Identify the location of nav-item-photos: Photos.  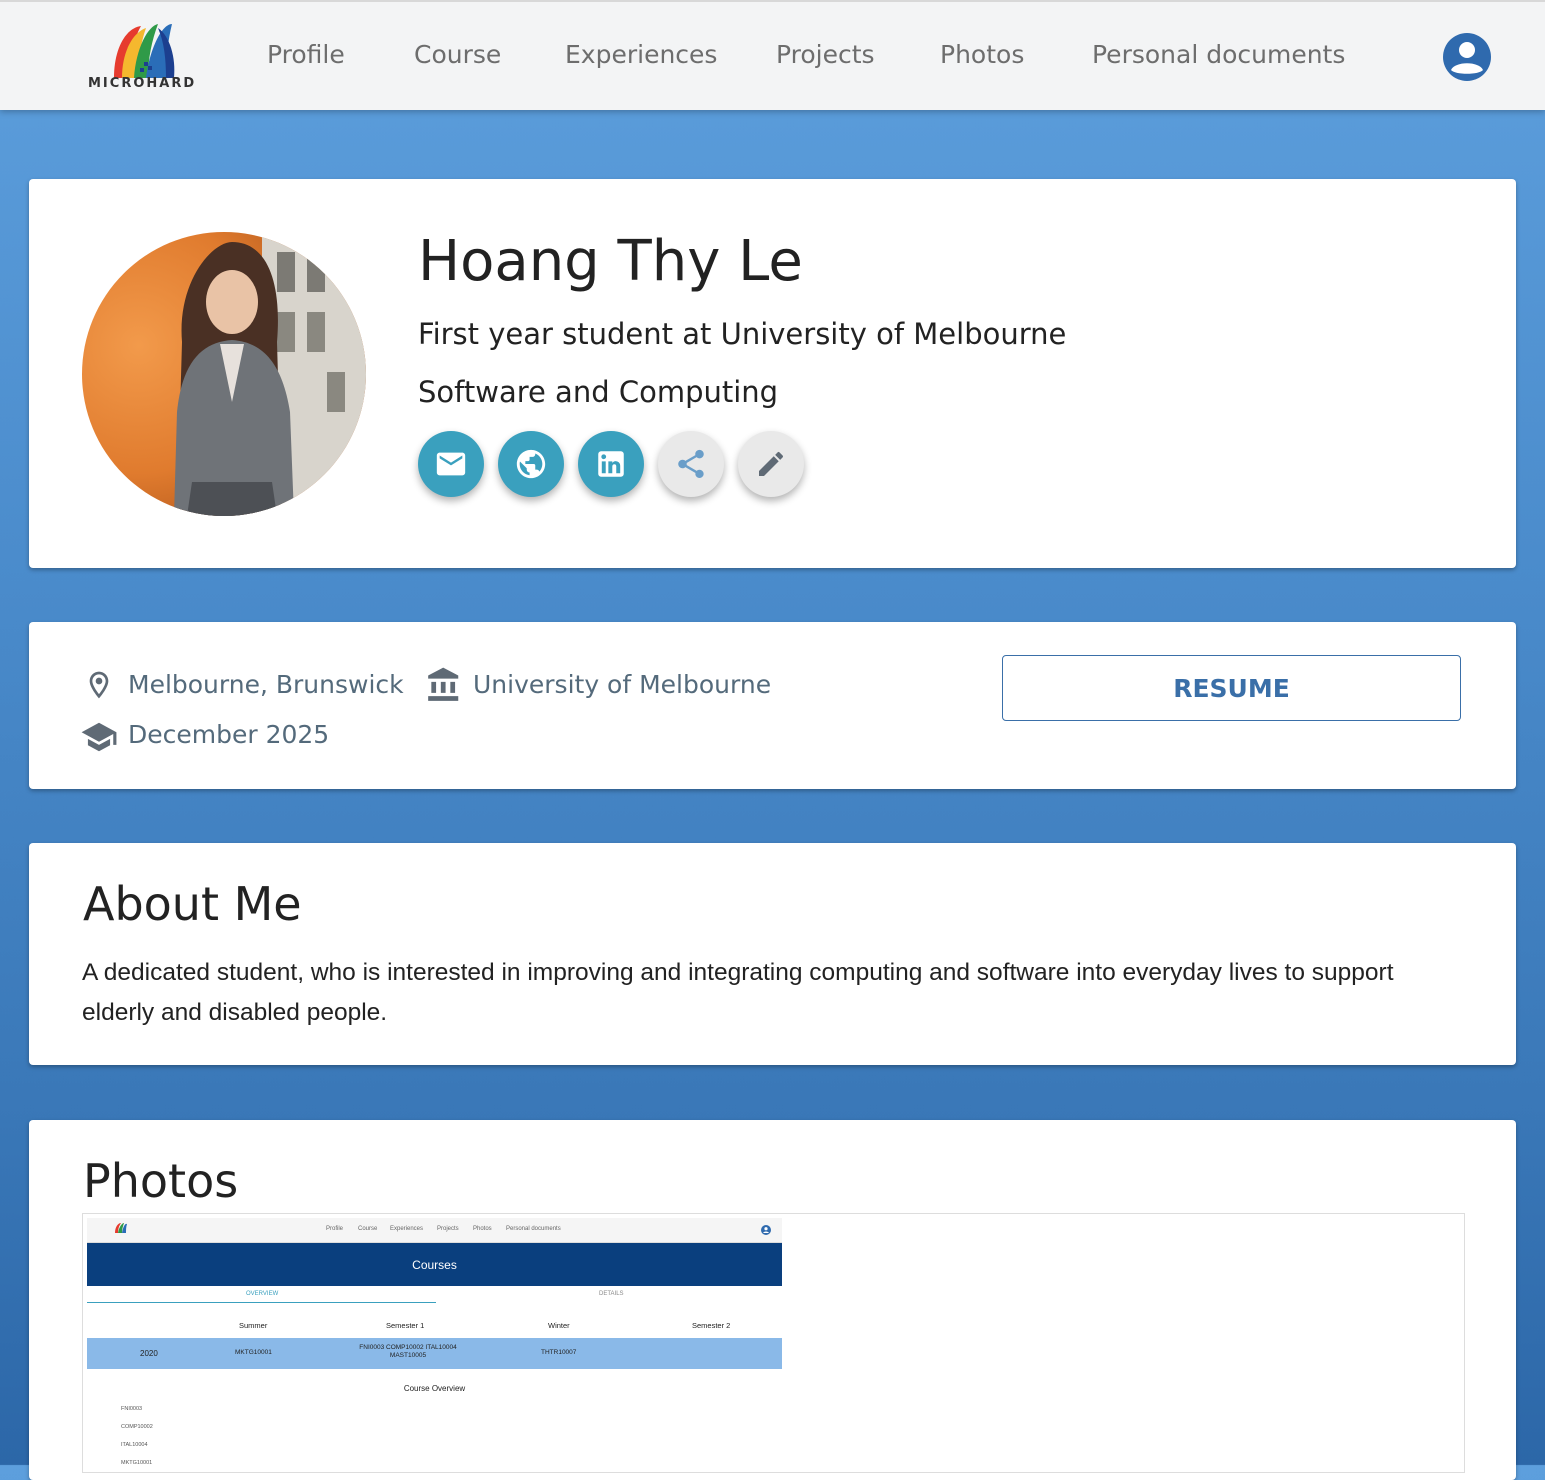
(982, 54).